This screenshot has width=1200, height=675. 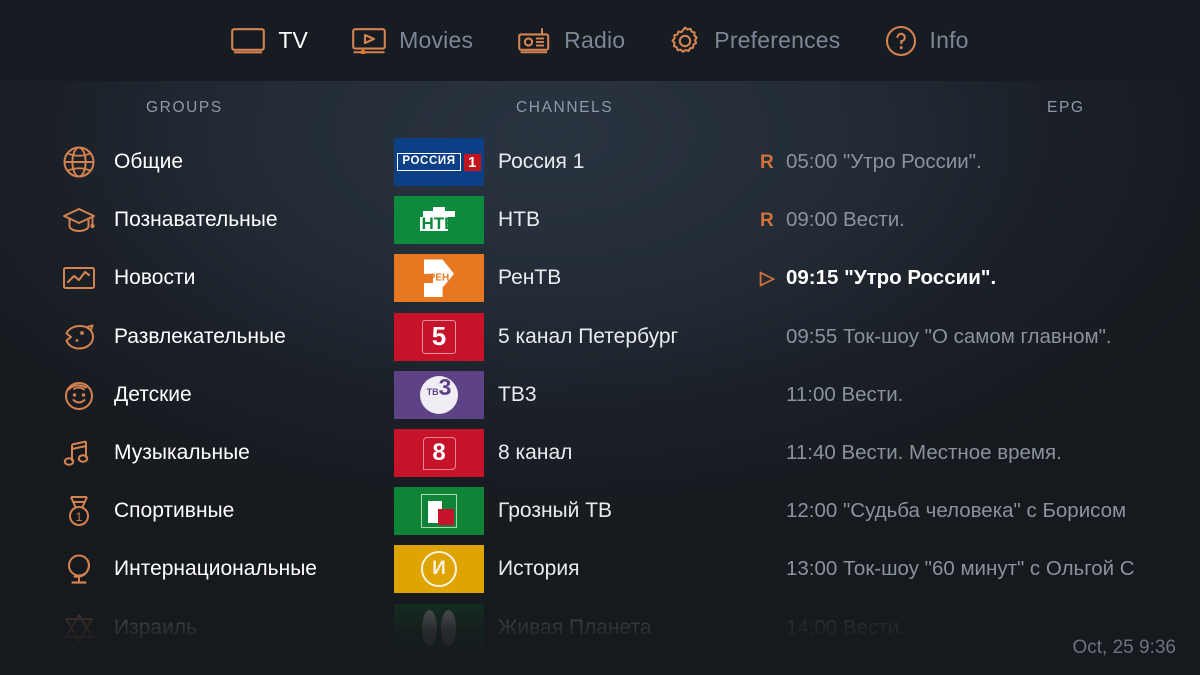 What do you see at coordinates (79, 453) in the screenshot?
I see `music-note-icon` at bounding box center [79, 453].